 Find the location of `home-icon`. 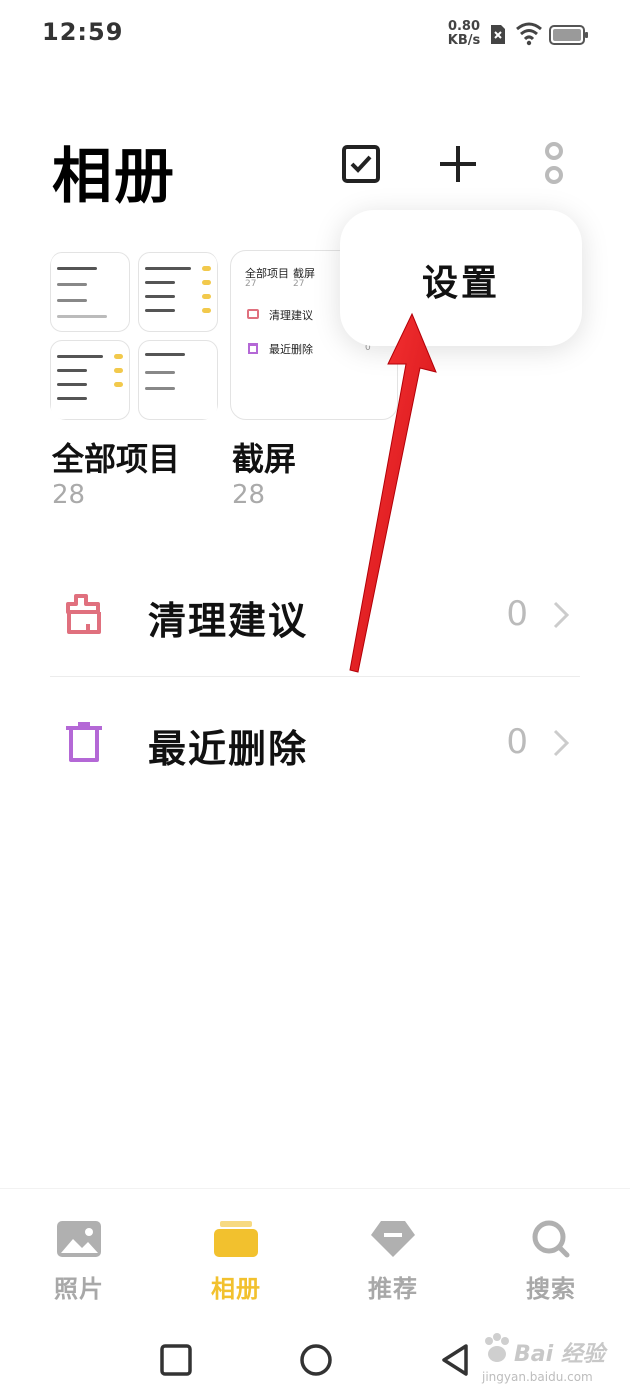

home-icon is located at coordinates (316, 1360).